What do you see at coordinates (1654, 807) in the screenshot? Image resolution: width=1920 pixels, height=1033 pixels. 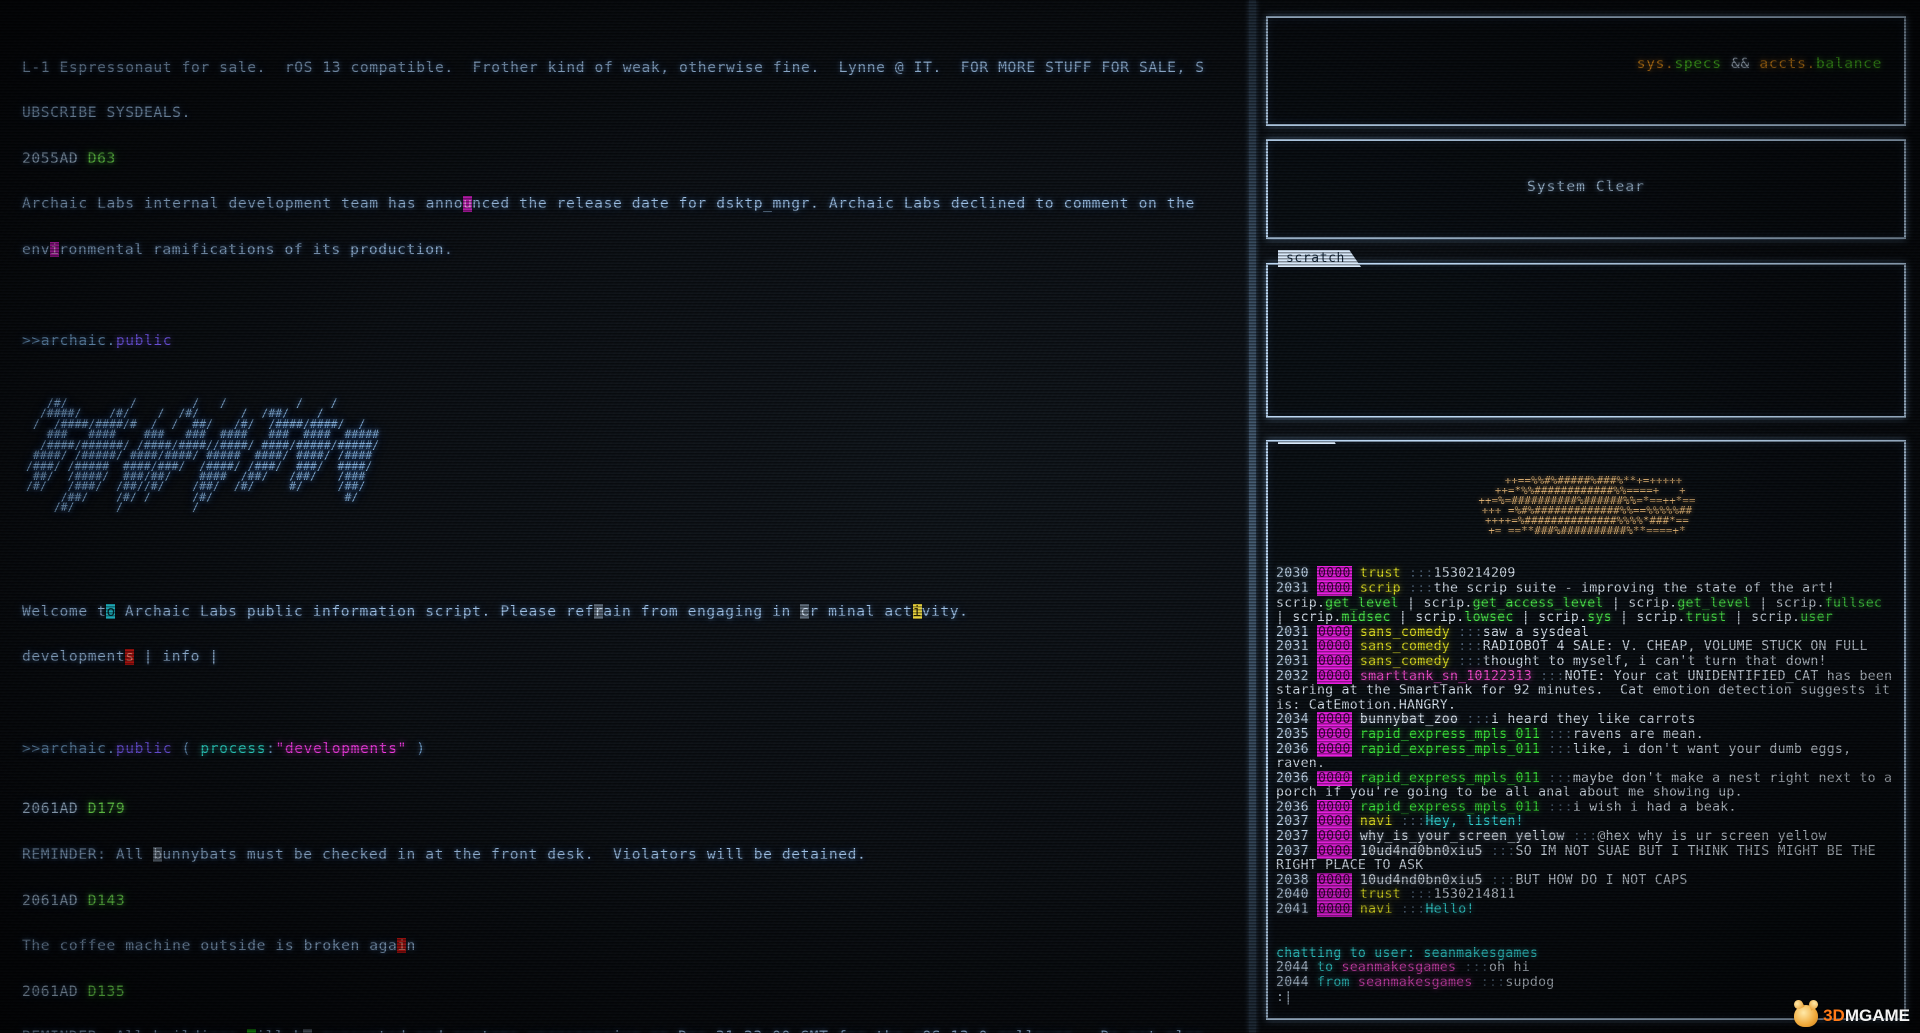 I see `chat-message-text: i wish i had a beak.` at bounding box center [1654, 807].